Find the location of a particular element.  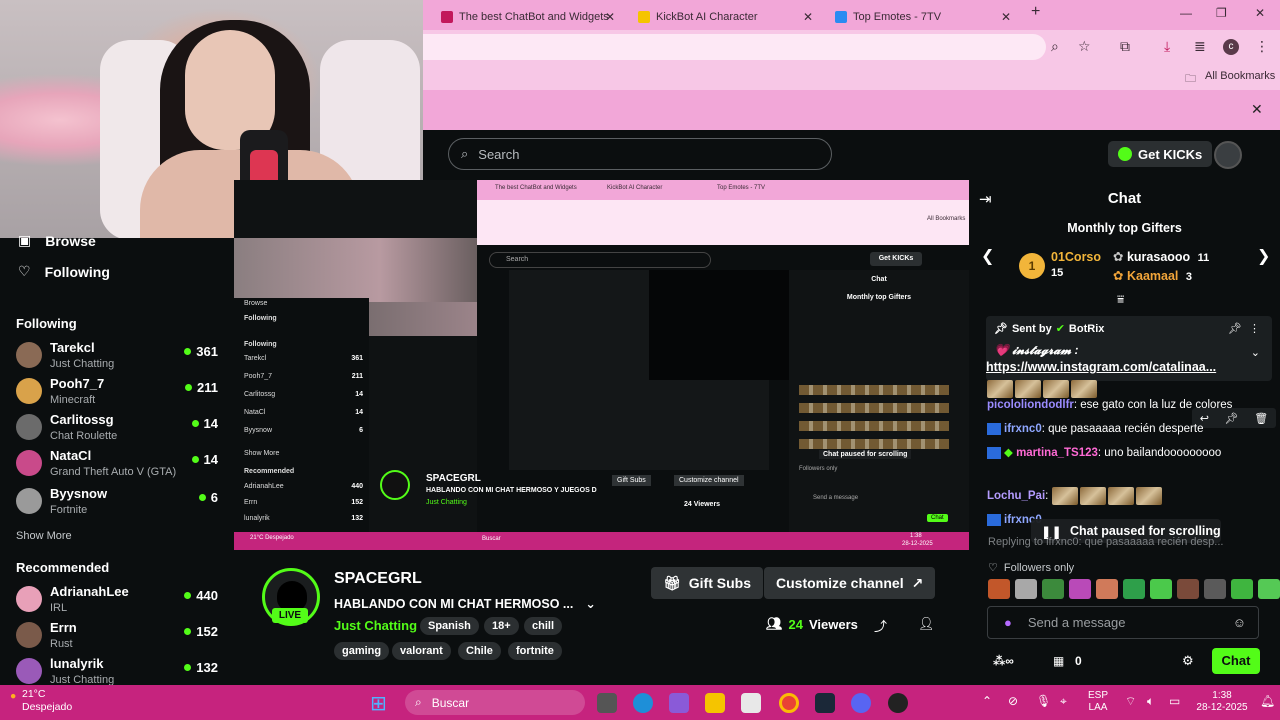

stream-tag: fortnite is located at coordinates (535, 651).